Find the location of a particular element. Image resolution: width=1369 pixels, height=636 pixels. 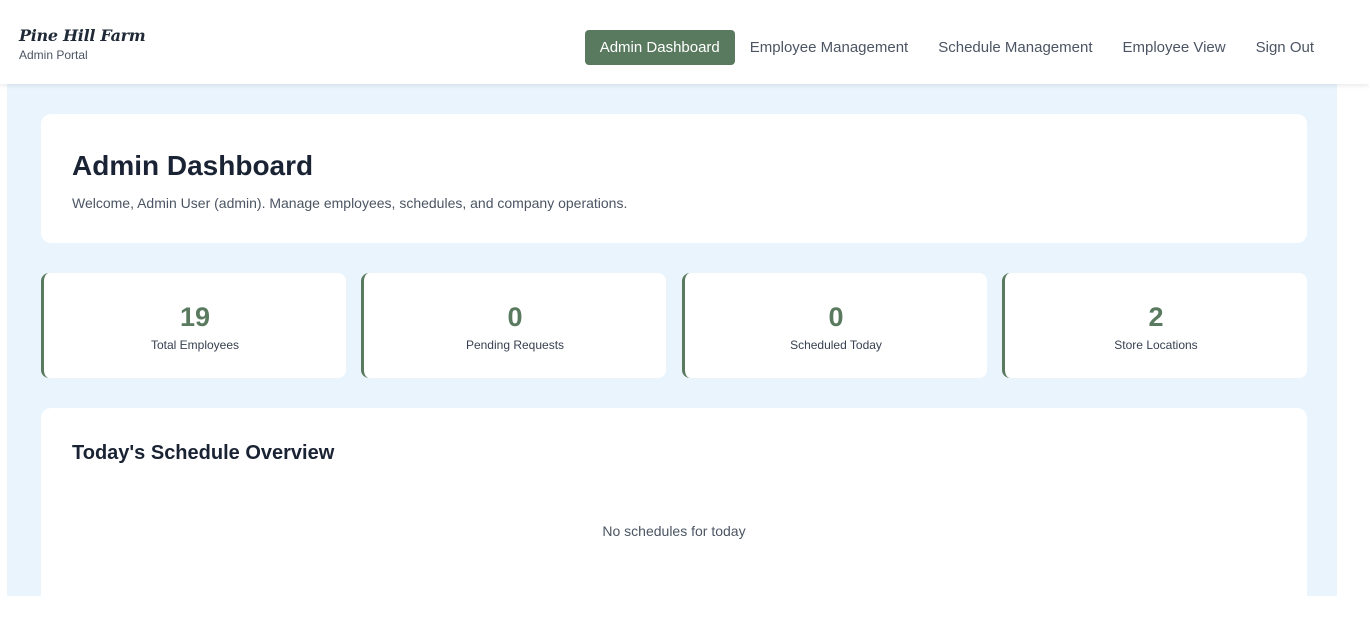

nav-schedule-management: Schedule Management is located at coordinates (1015, 47).